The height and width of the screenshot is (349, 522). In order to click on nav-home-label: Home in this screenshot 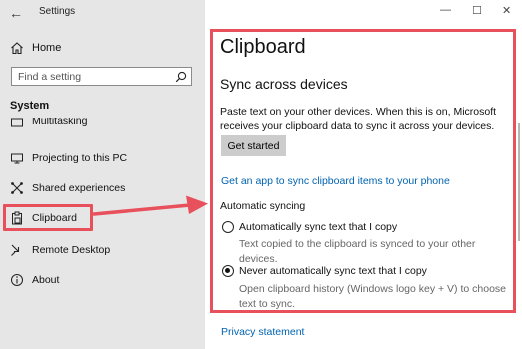, I will do `click(47, 48)`.